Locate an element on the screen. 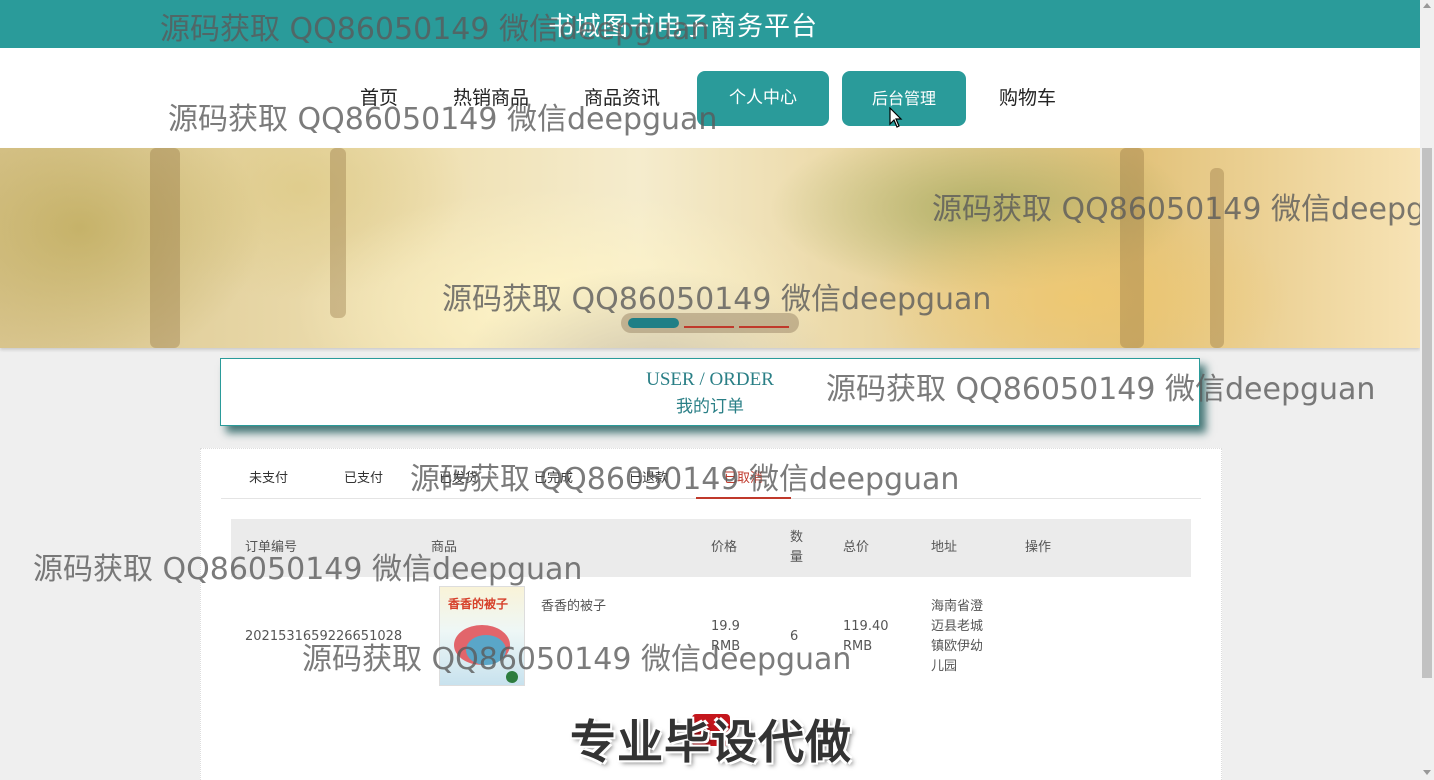 The image size is (1434, 780). tab-refunded: 已退款 is located at coordinates (648, 479).